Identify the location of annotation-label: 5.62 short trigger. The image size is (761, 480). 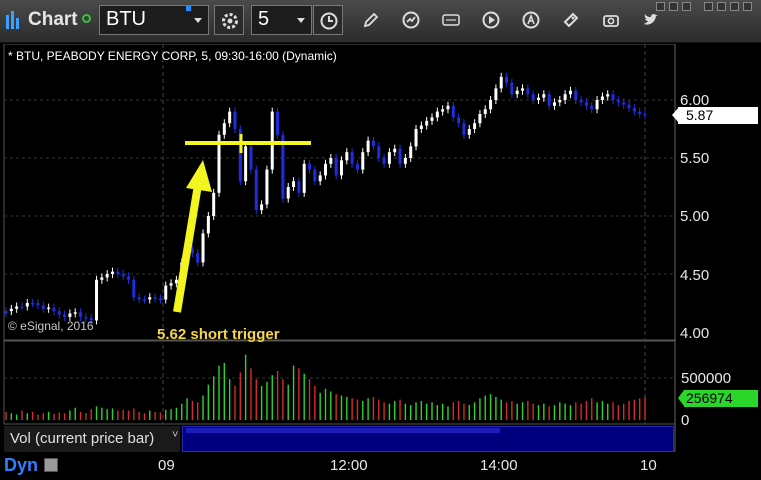
(218, 334).